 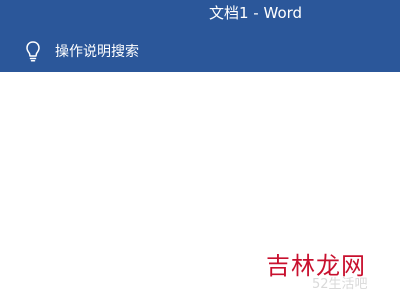 I want to click on tell-me-search: 操作说明搜索, so click(x=81, y=51).